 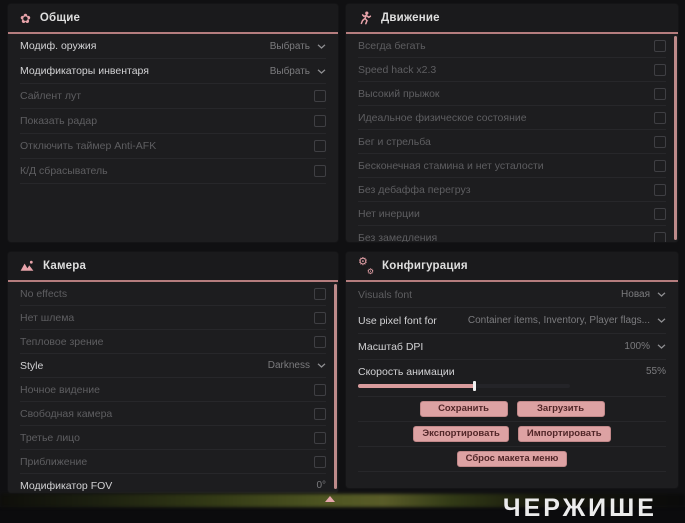 What do you see at coordinates (84, 71) in the screenshot?
I see `setting-label: Модификаторы инвентаря` at bounding box center [84, 71].